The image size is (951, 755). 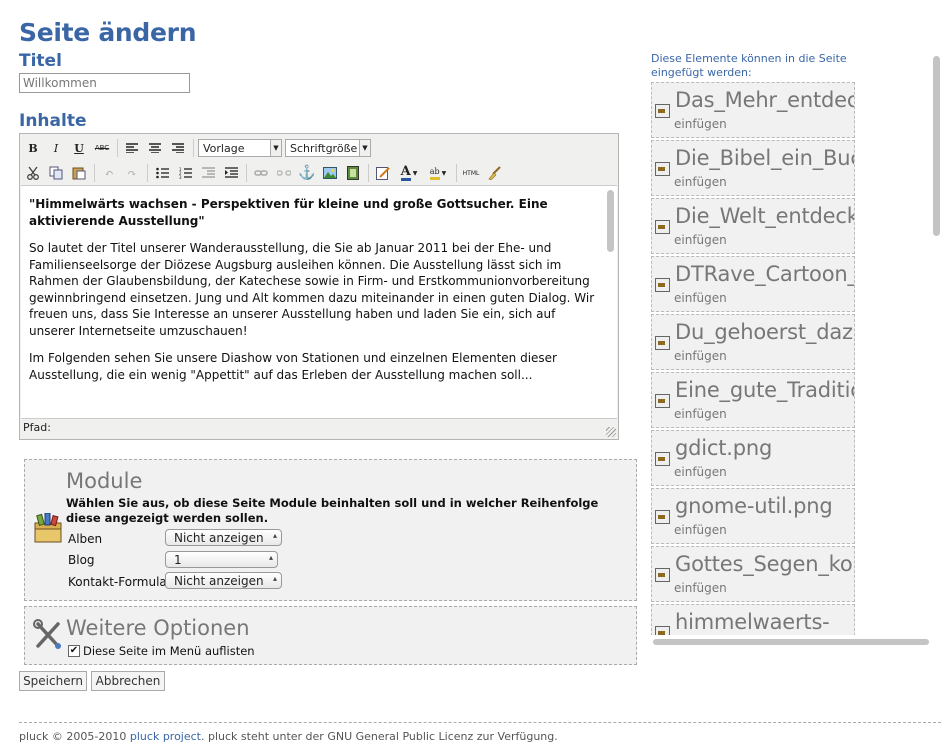 What do you see at coordinates (610, 302) in the screenshot?
I see `editor-scrollbar` at bounding box center [610, 302].